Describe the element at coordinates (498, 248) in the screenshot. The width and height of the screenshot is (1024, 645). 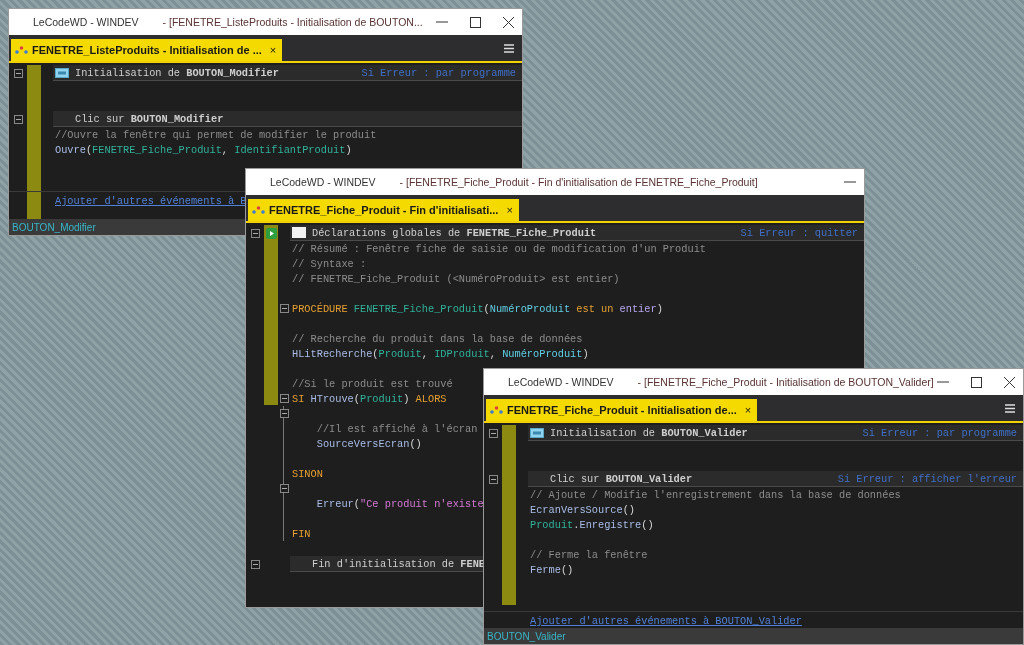
I see `code-line: // Résumé : Fenêtre fiche de saisie ou de modification d'un Produit` at that location.